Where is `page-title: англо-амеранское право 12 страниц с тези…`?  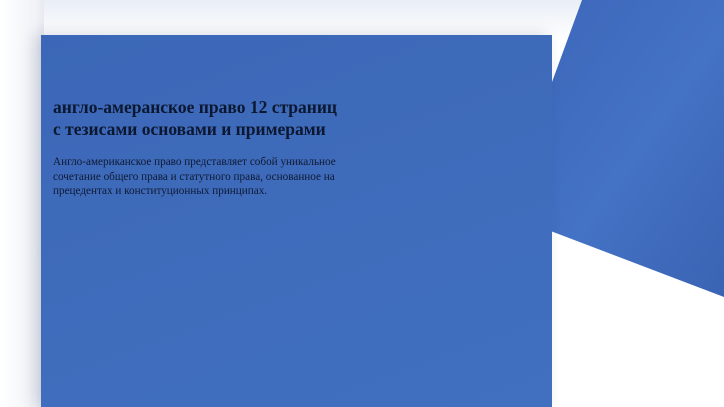
page-title: англо-амеранское право 12 страниц с тези… is located at coordinates (195, 118).